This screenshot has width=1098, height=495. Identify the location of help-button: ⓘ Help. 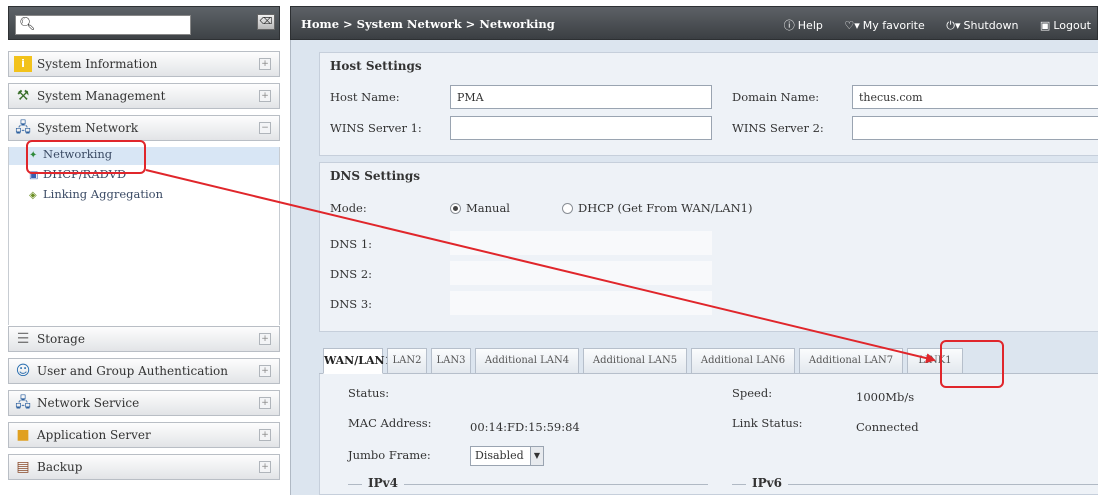
(803, 25).